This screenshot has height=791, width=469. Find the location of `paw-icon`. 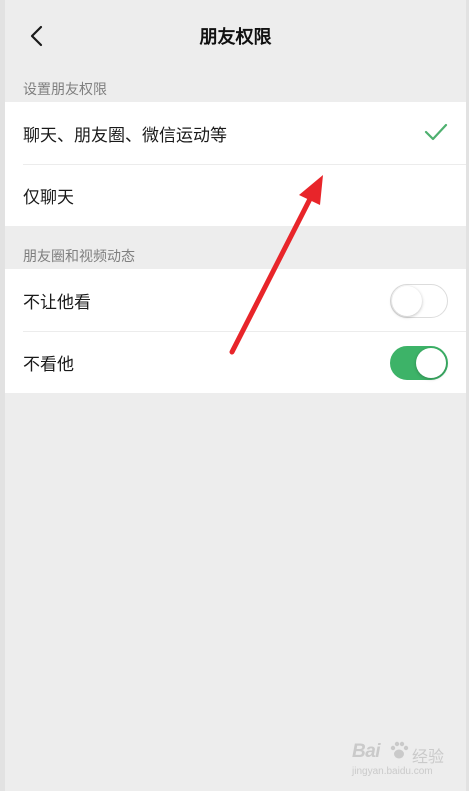

paw-icon is located at coordinates (399, 750).